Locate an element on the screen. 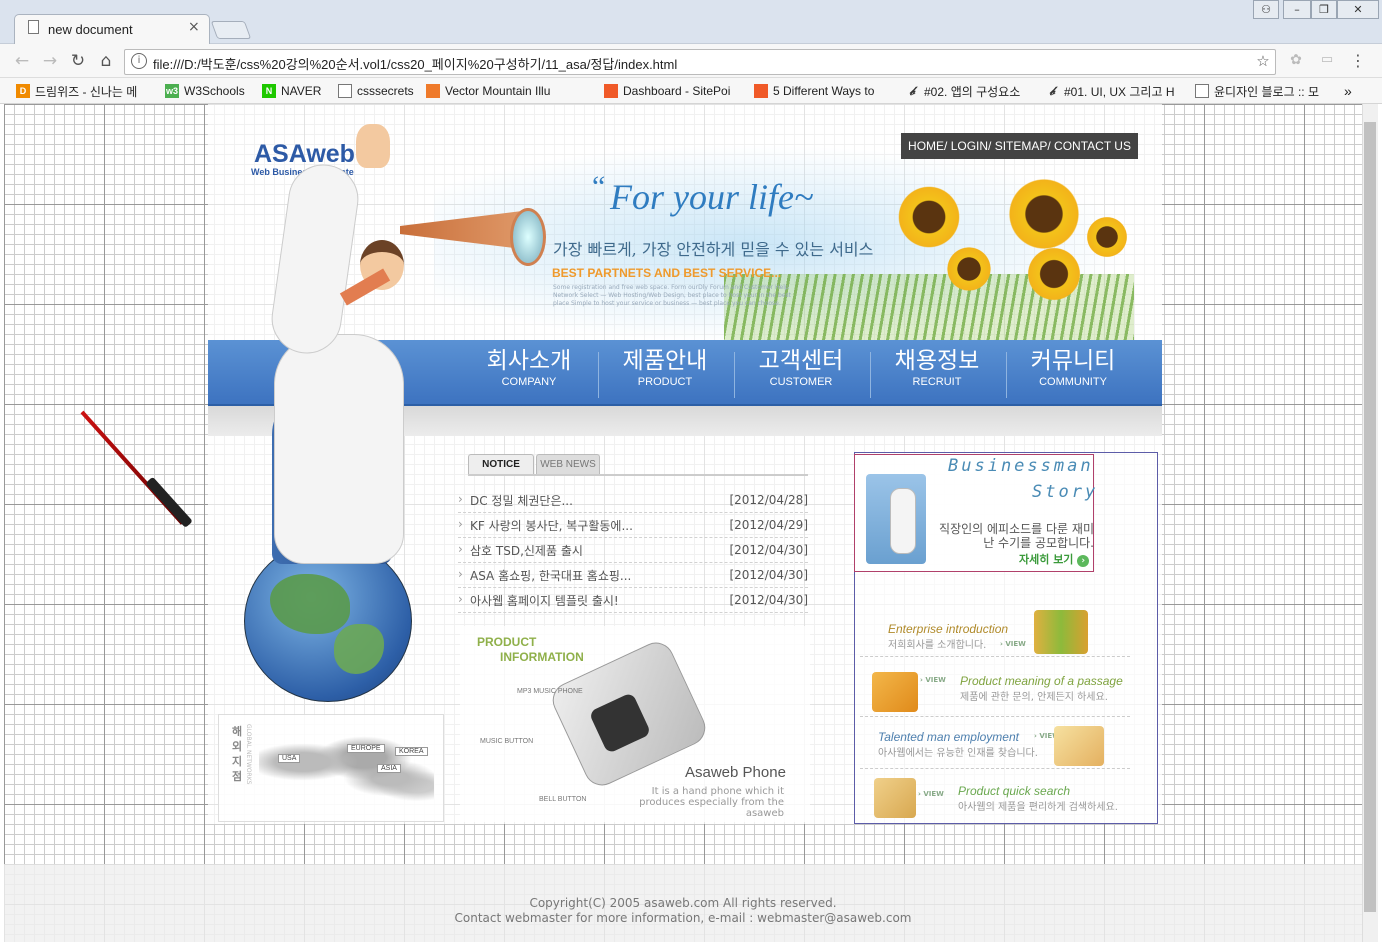 This screenshot has width=1382, height=946. bookmark-item: 𝒷 #01. UI, UX 그리고 H is located at coordinates (1109, 91).